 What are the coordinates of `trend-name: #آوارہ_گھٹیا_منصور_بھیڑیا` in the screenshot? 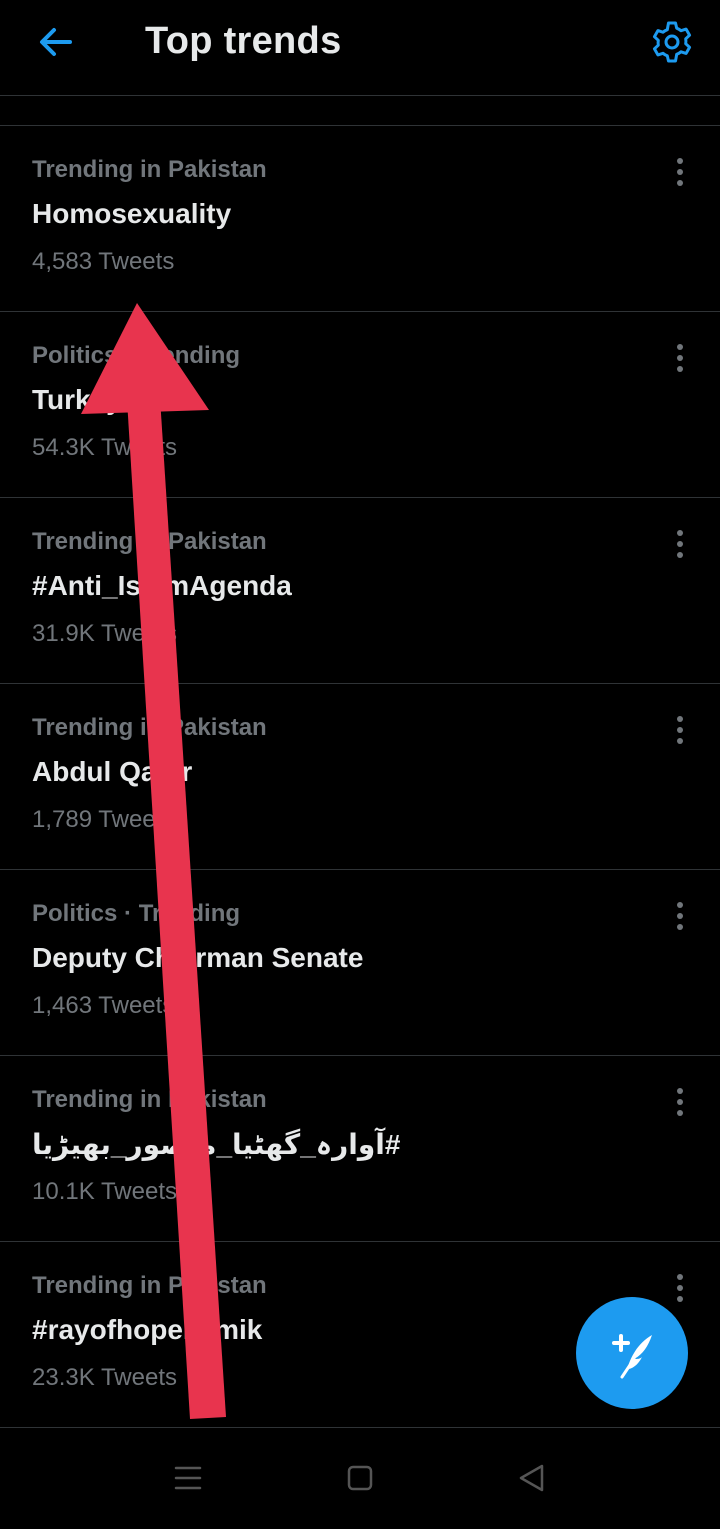 It's located at (216, 1144).